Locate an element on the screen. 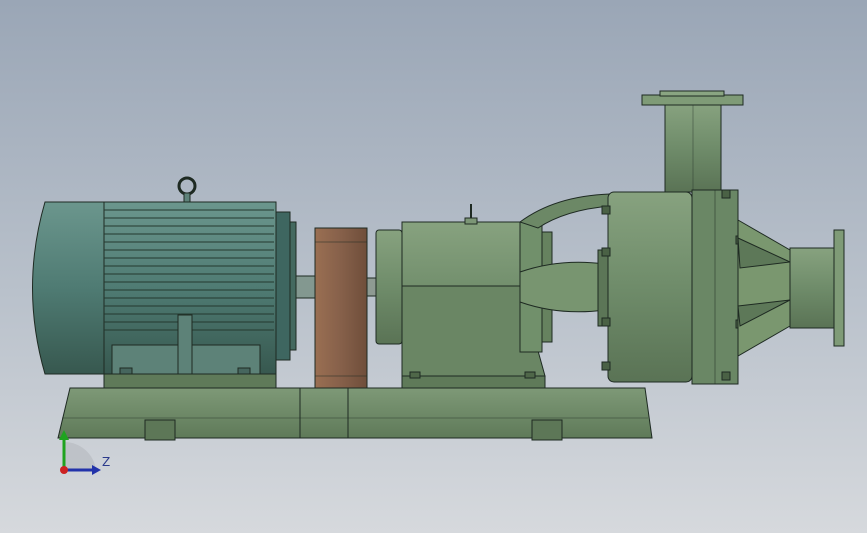  coupling-guard is located at coordinates (346, 308).